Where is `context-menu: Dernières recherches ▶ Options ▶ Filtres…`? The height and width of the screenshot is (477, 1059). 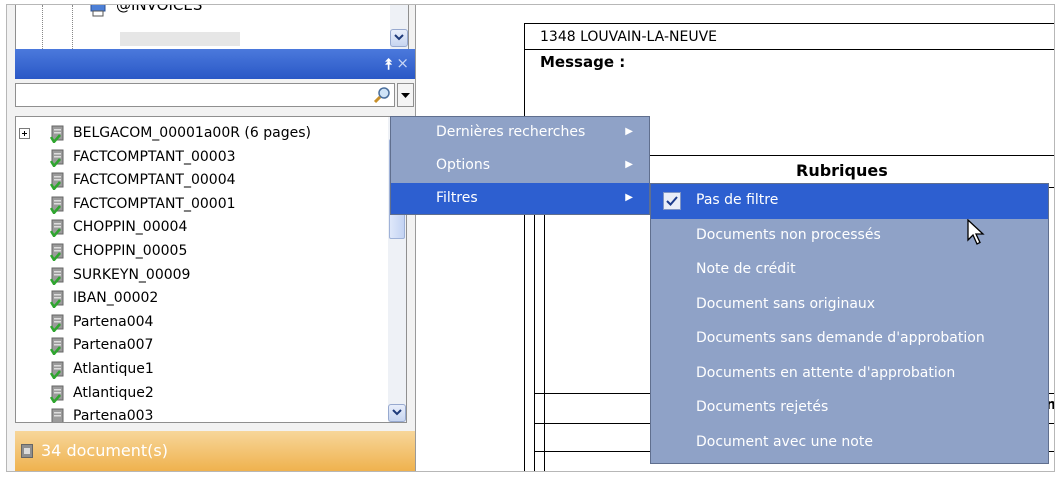
context-menu: Dernières recherches ▶ Options ▶ Filtres… is located at coordinates (520, 165).